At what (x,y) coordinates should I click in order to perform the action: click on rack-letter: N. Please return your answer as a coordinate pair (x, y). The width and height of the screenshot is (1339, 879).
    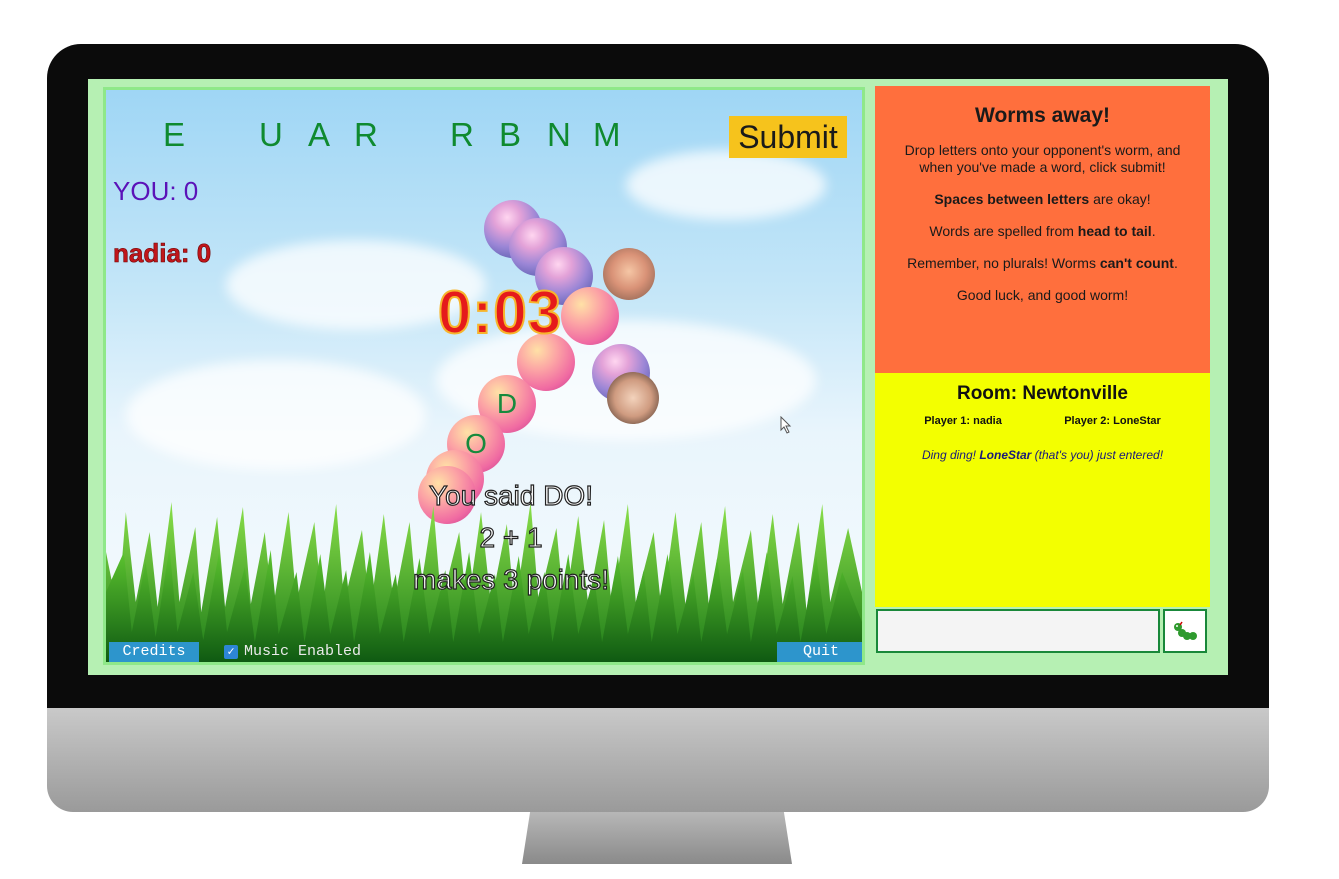
    Looking at the image, I should click on (559, 135).